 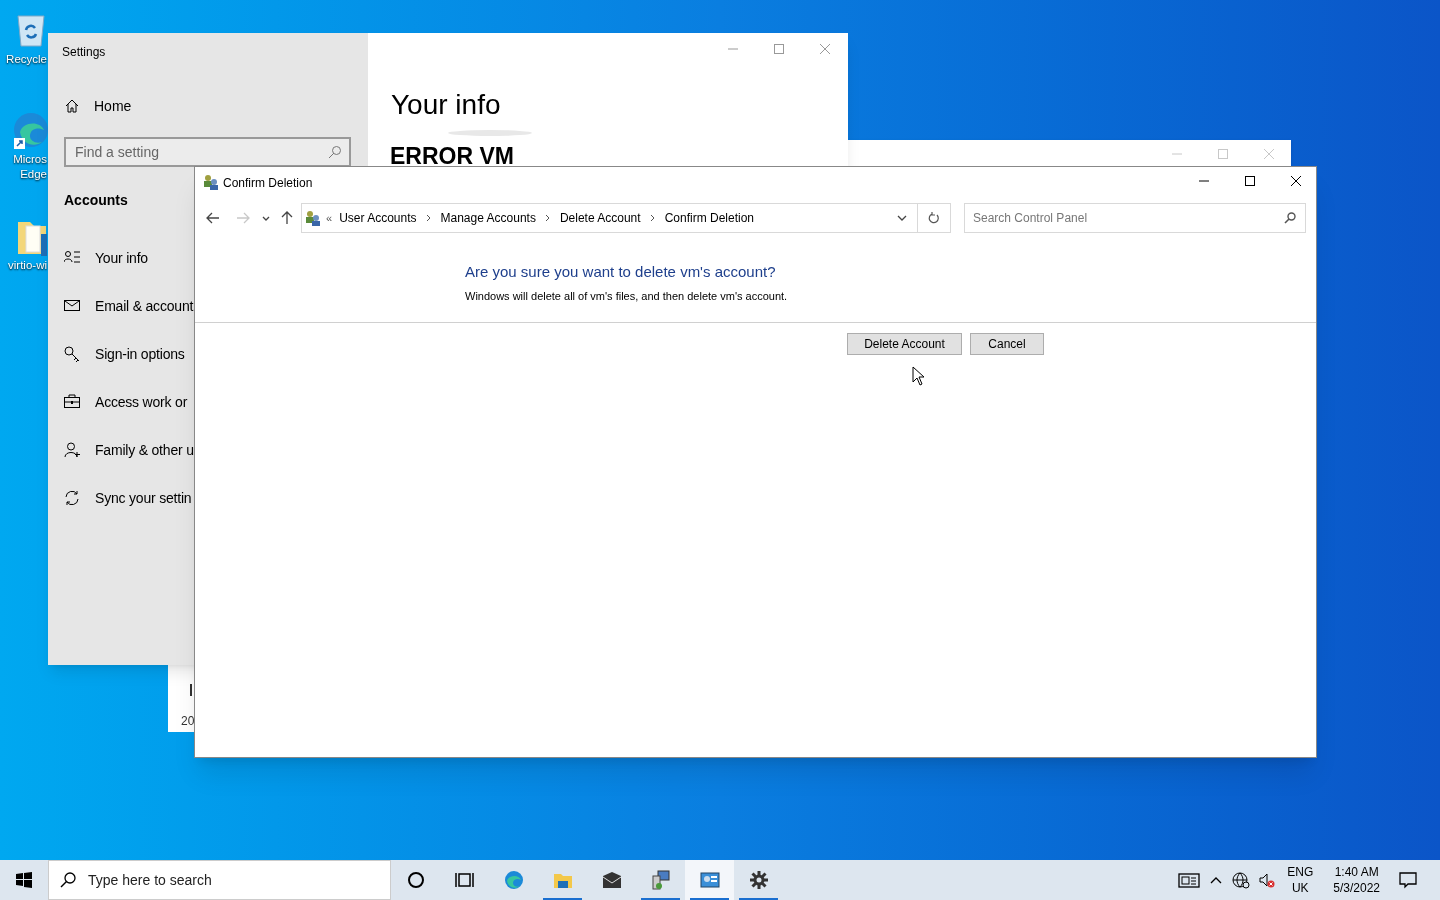 What do you see at coordinates (919, 376) in the screenshot?
I see `mouse-cursor-icon` at bounding box center [919, 376].